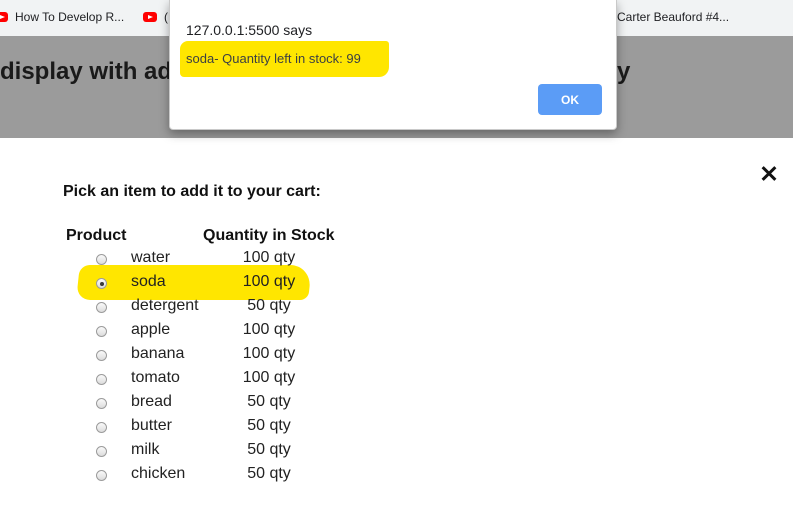 The image size is (793, 528). I want to click on column-header-product: Product, so click(96, 235).